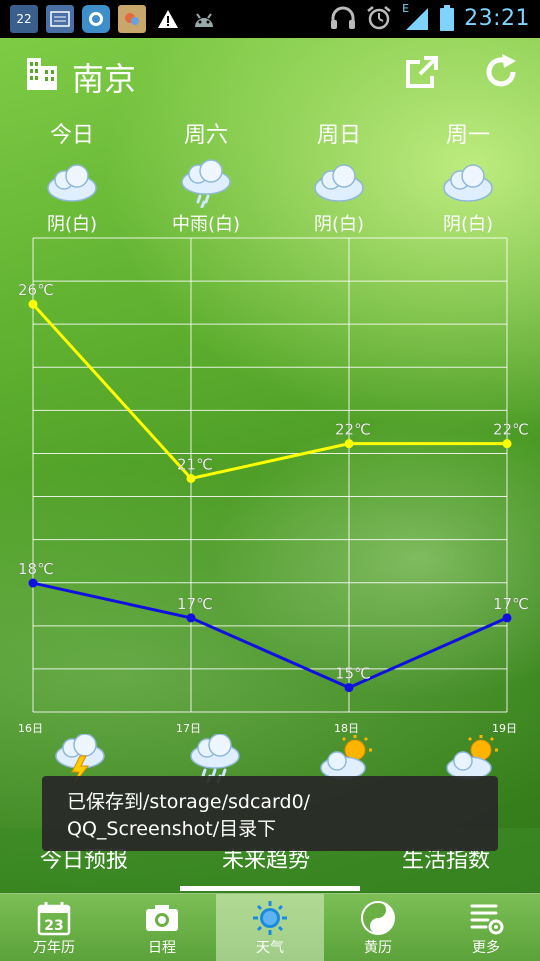 This screenshot has width=540, height=961. Describe the element at coordinates (54, 948) in the screenshot. I see `nav-label: 万年历` at that location.